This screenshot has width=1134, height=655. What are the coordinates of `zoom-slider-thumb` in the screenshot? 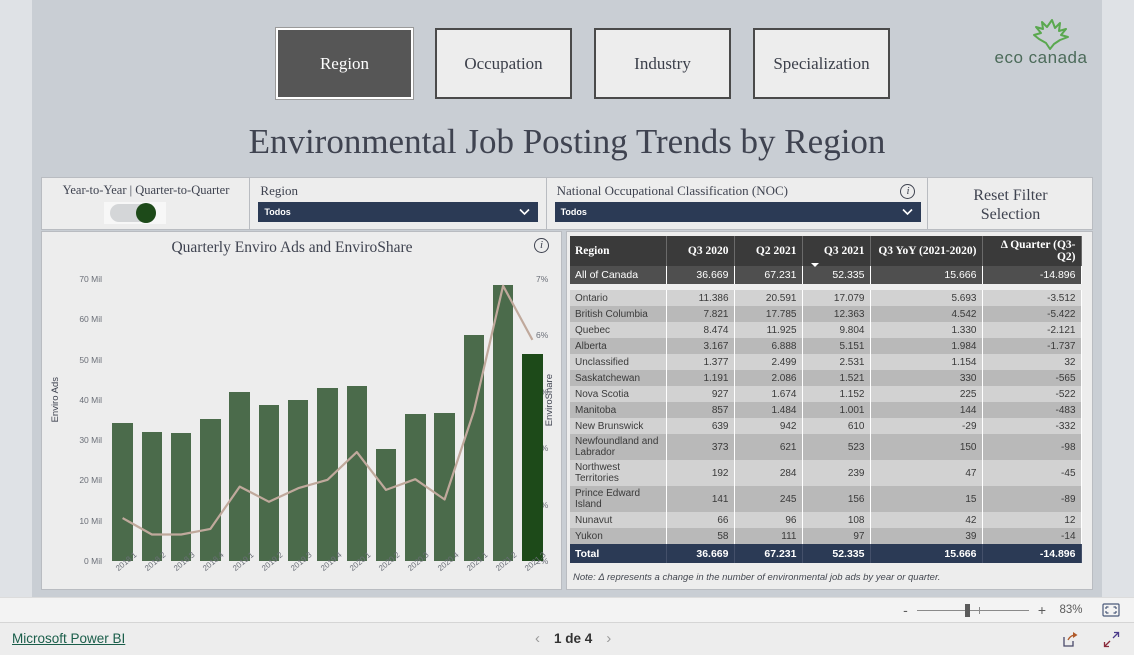 It's located at (967, 610).